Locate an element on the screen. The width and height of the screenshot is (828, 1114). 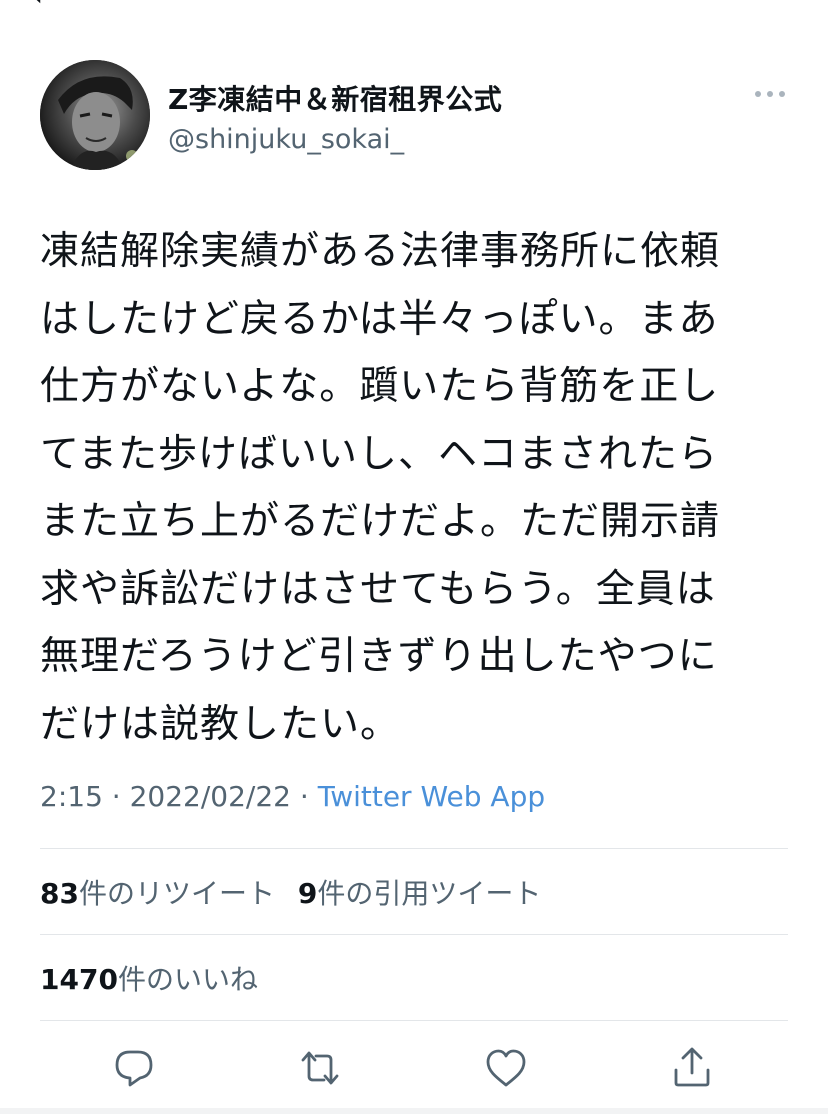
share-button is located at coordinates (692, 1068).